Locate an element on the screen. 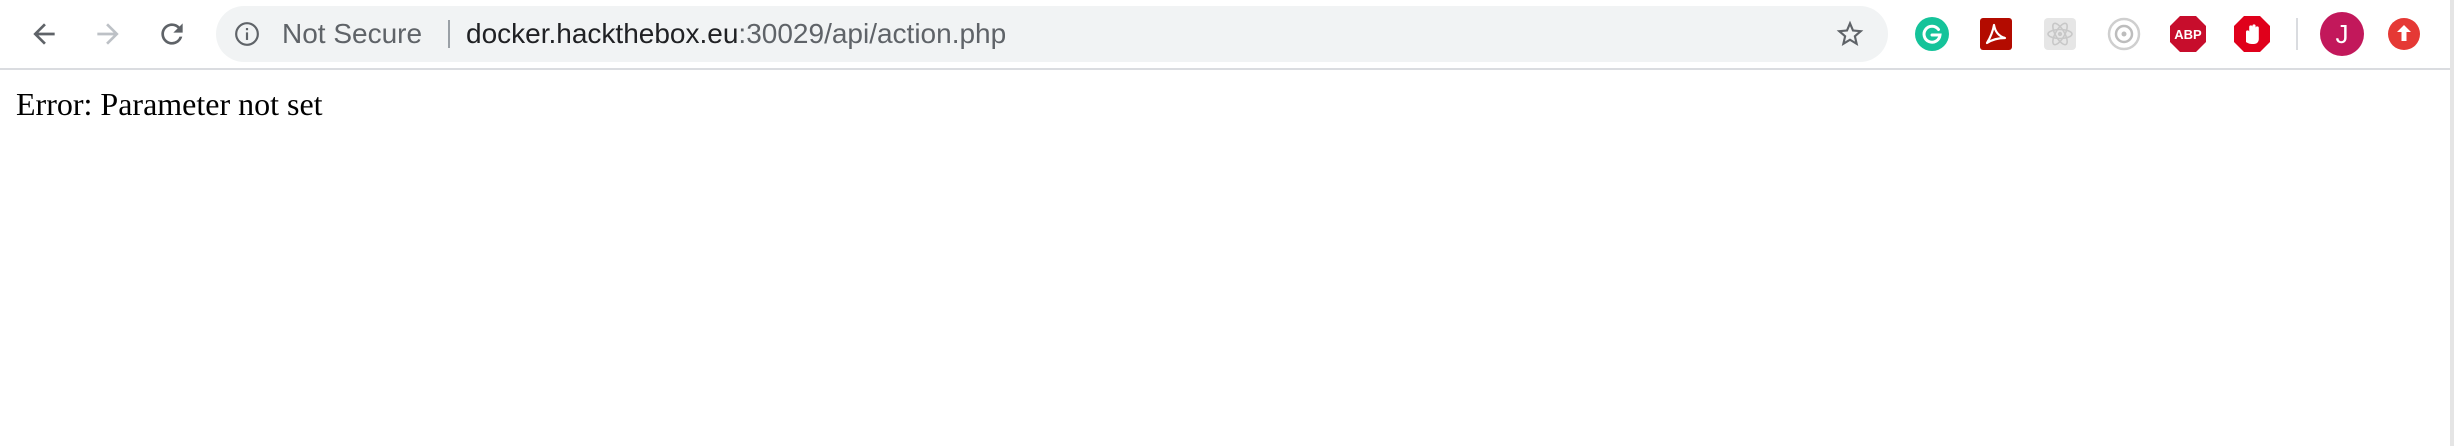  star-outline-icon is located at coordinates (1850, 34).